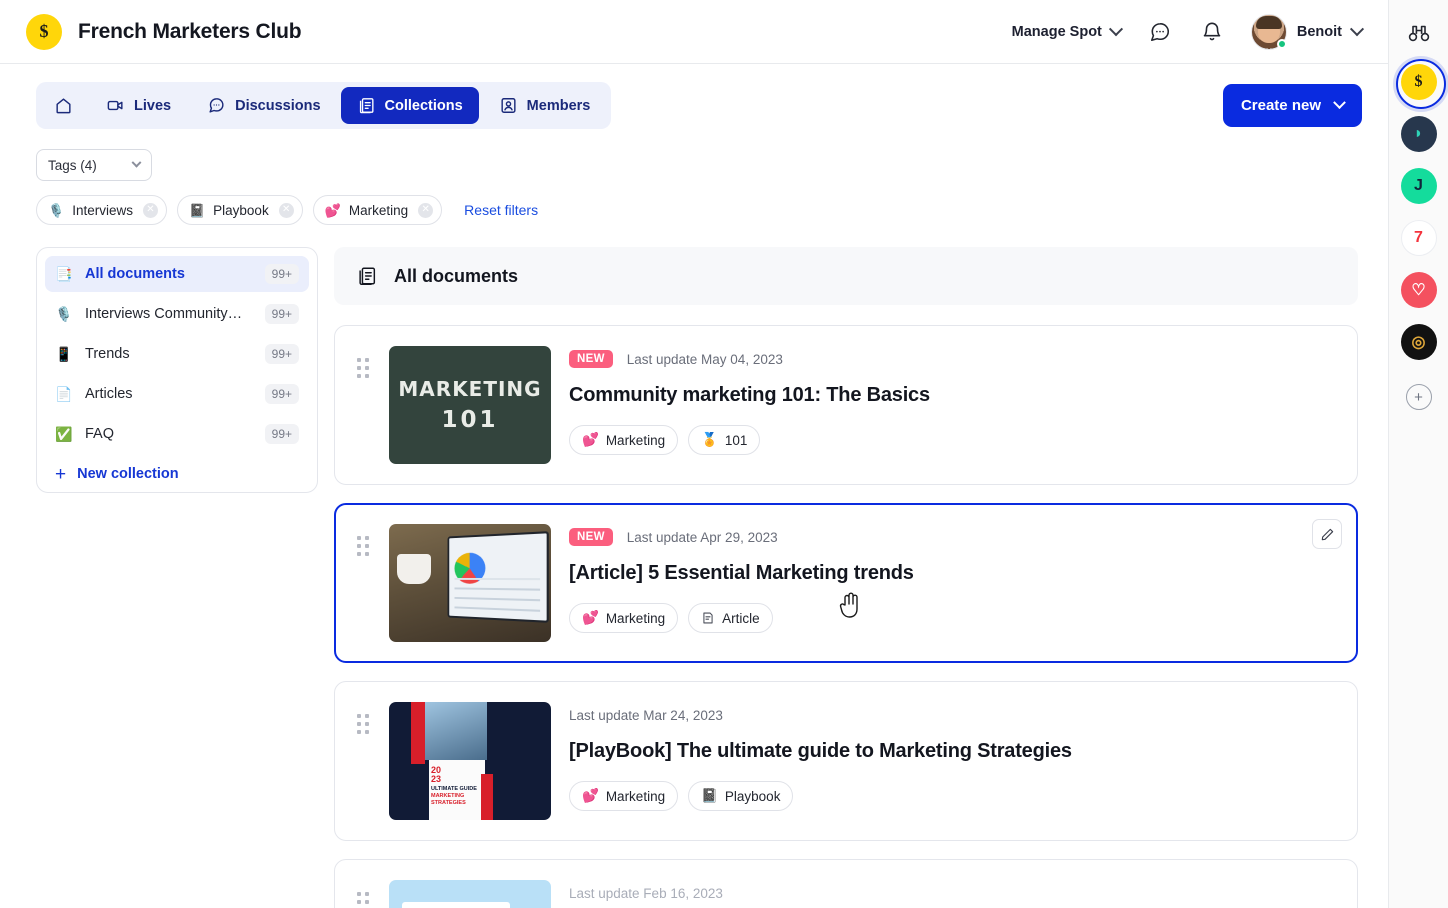 The width and height of the screenshot is (1448, 908). Describe the element at coordinates (952, 537) in the screenshot. I see `document-meta: NEW Last update Apr 29, 2023` at that location.